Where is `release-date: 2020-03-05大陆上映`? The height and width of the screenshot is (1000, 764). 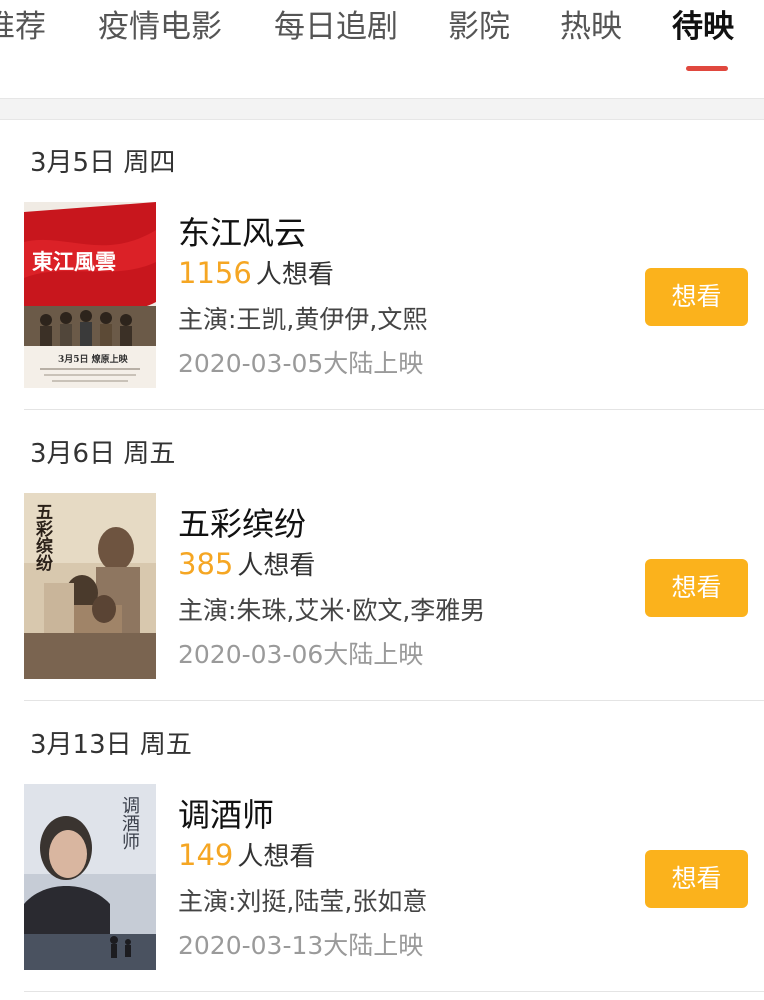
release-date: 2020-03-05大陆上映 is located at coordinates (301, 363).